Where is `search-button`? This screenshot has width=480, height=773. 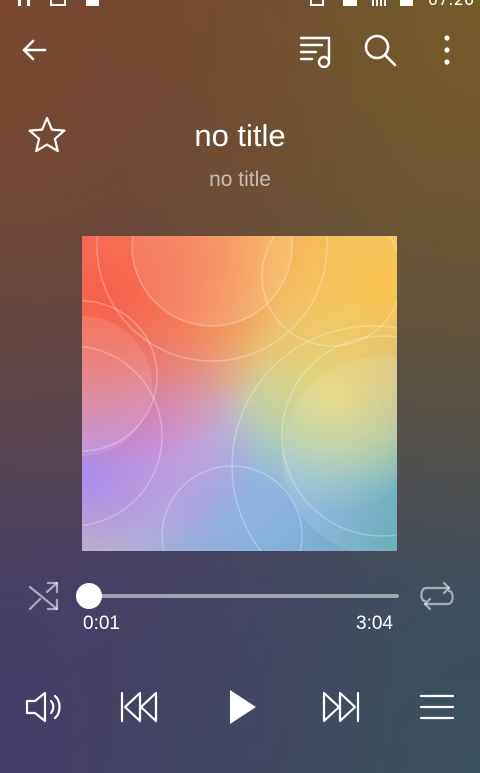 search-button is located at coordinates (380, 50).